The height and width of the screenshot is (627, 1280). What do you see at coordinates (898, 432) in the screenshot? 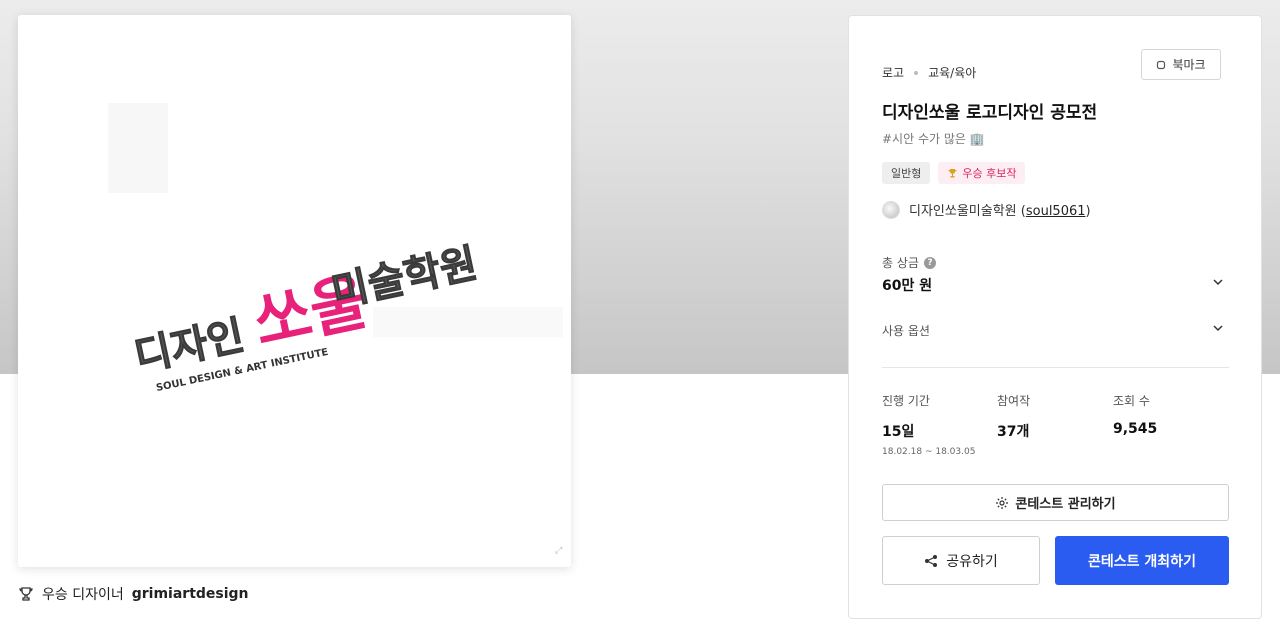
I see `stat-duration-value: 15일` at bounding box center [898, 432].